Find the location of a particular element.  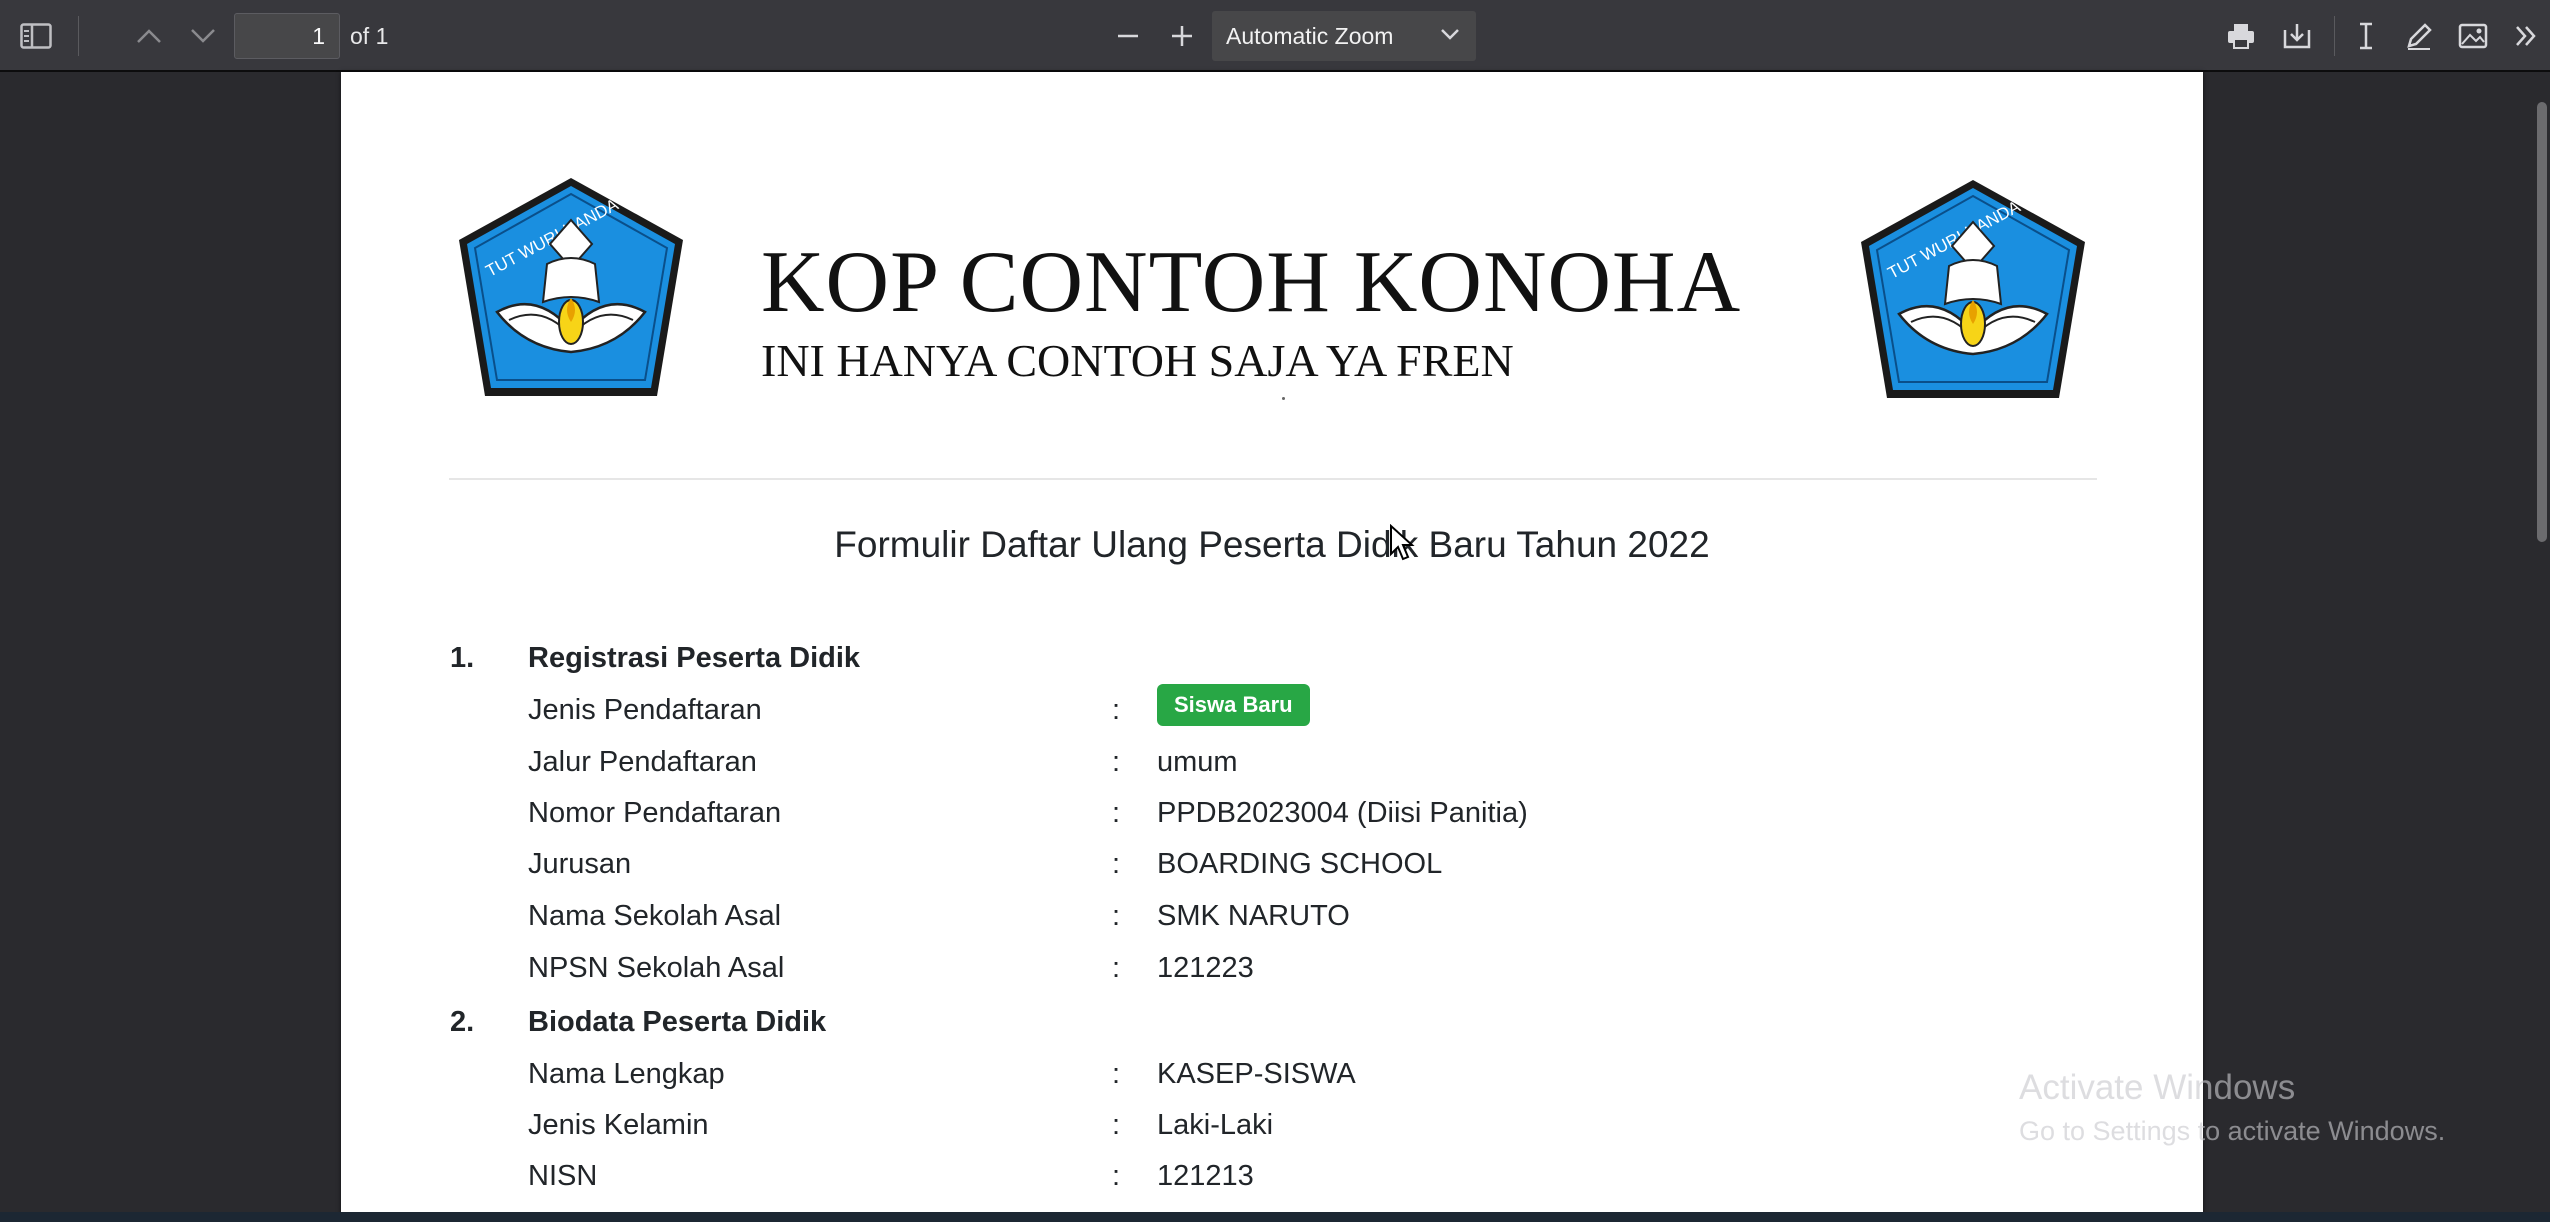

zoom-select: Automatic Zoom is located at coordinates (1344, 36).